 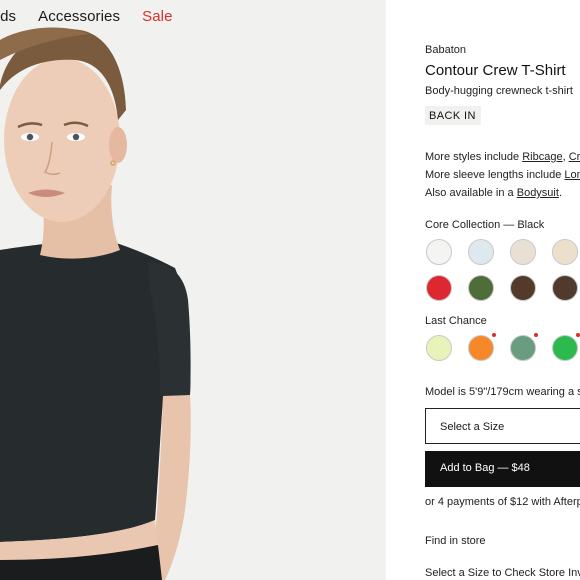 What do you see at coordinates (485, 225) in the screenshot?
I see `core-collection-label: Core Collection — Black` at bounding box center [485, 225].